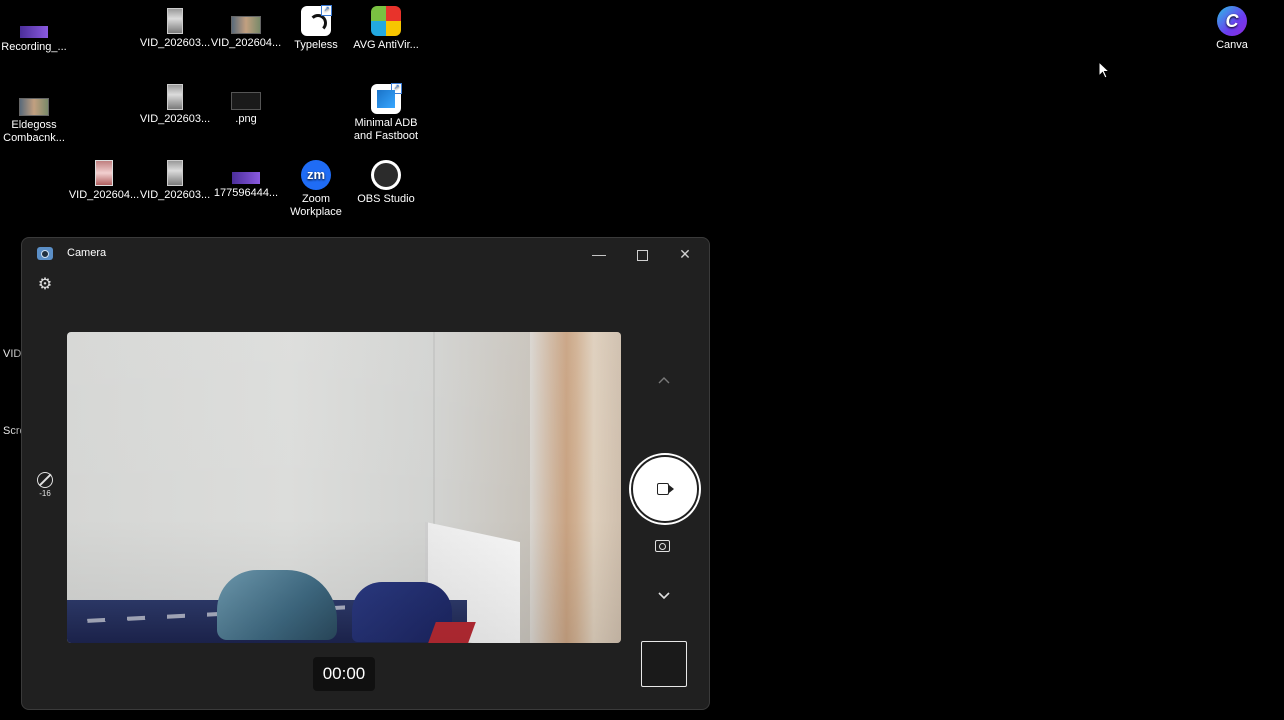 The height and width of the screenshot is (720, 1284). I want to click on canva-icon: C, so click(1232, 21).